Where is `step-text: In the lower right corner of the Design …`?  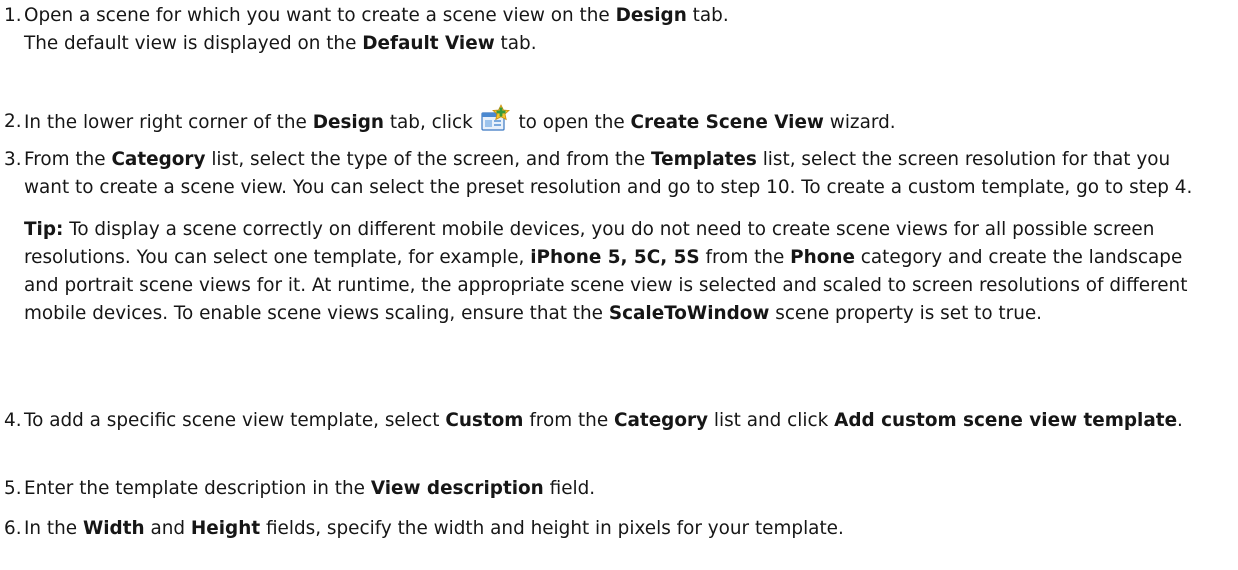
step-text: In the lower right corner of the Design … is located at coordinates (622, 120).